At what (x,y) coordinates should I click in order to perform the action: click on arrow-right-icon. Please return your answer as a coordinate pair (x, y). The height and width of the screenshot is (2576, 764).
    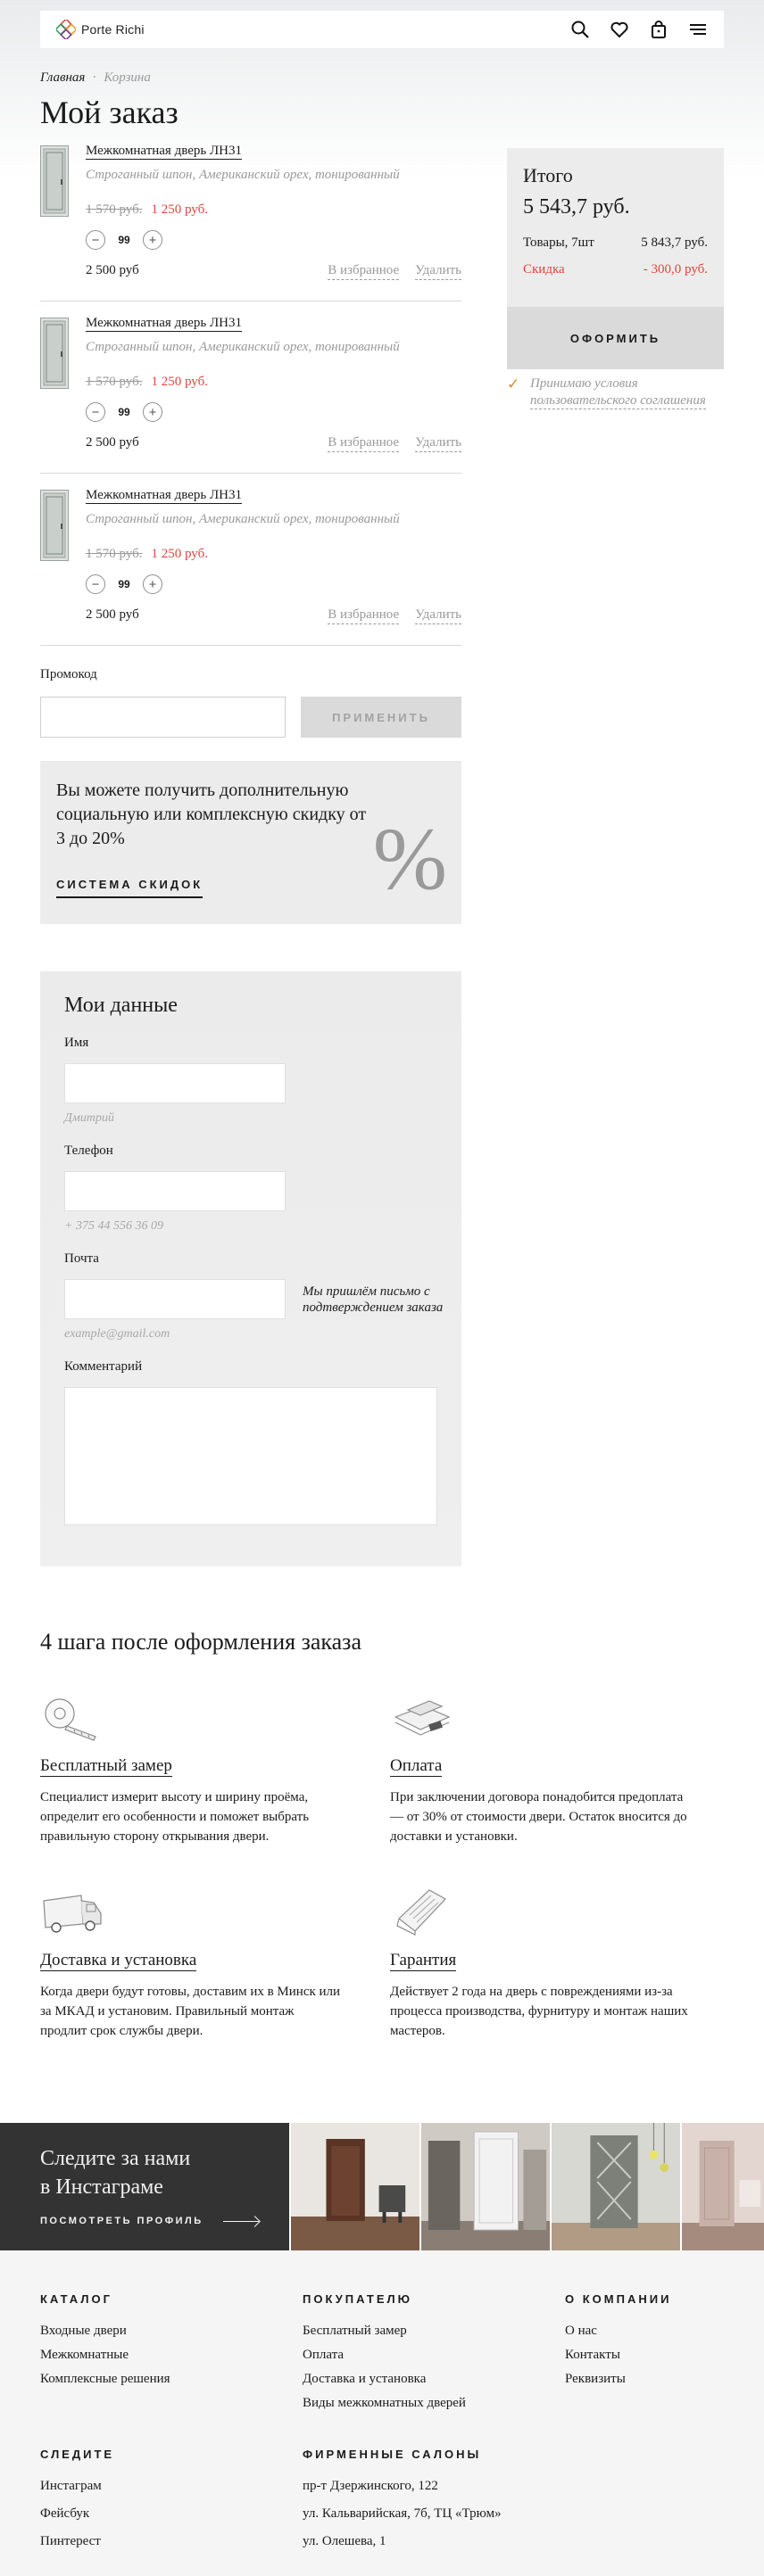
    Looking at the image, I should click on (241, 2222).